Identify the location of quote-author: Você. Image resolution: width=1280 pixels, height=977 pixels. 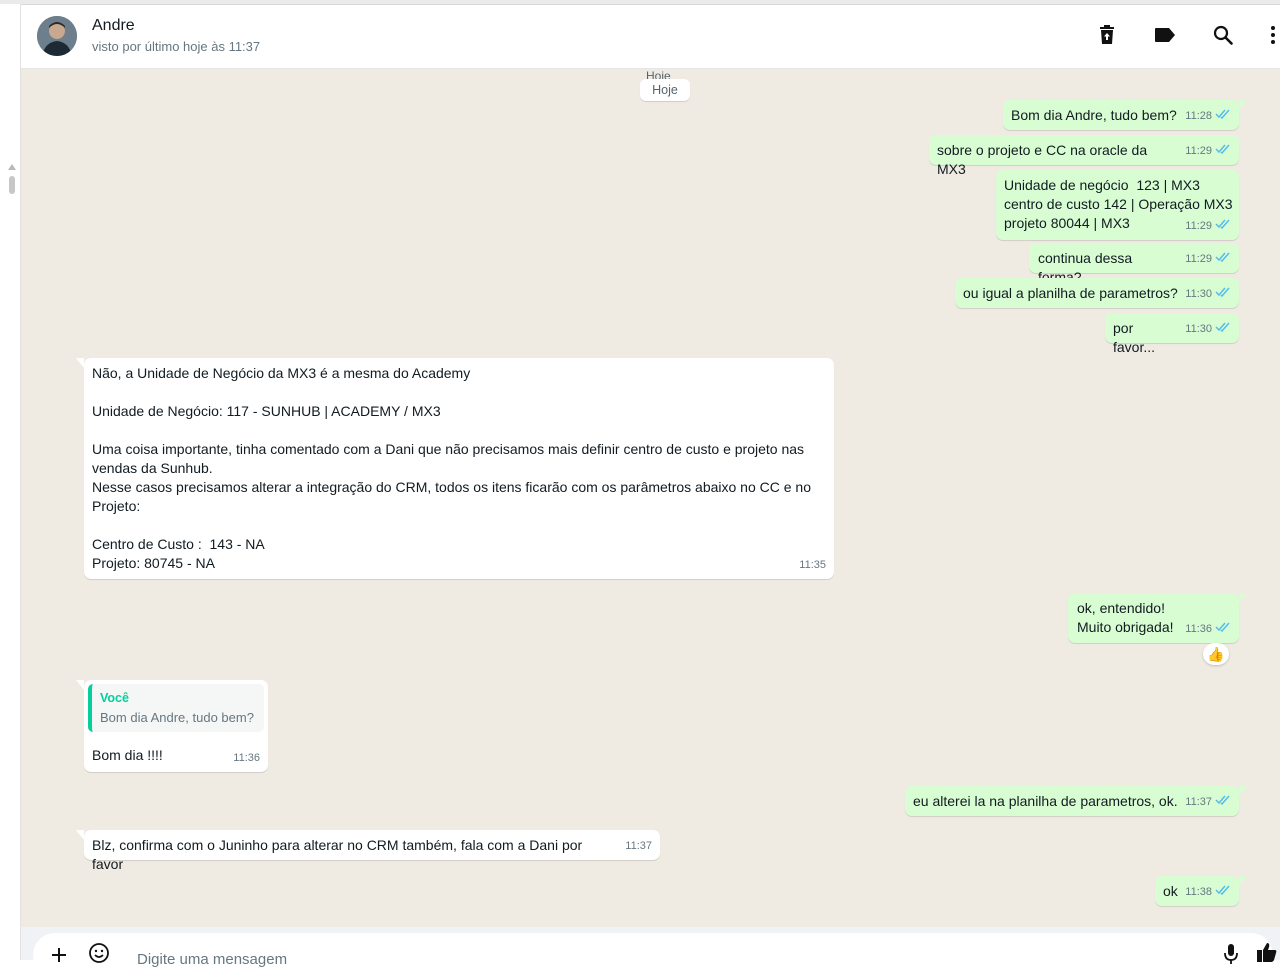
(114, 698).